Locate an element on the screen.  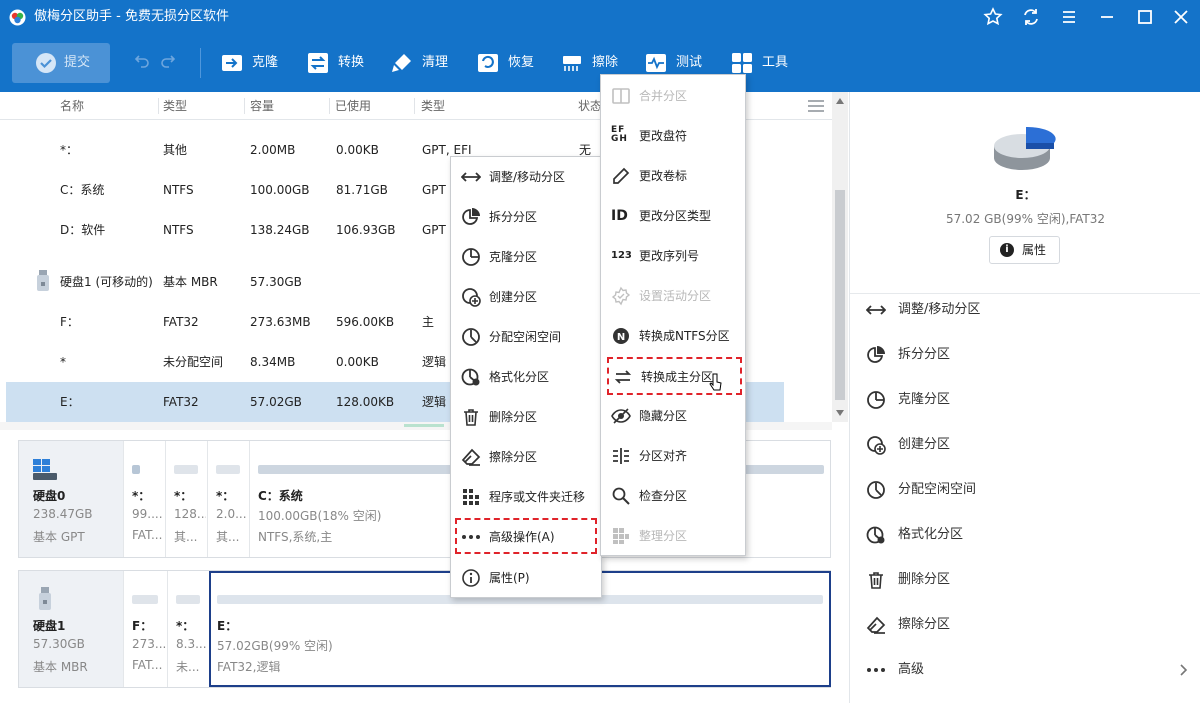
partition-name: E： is located at coordinates (227, 626).